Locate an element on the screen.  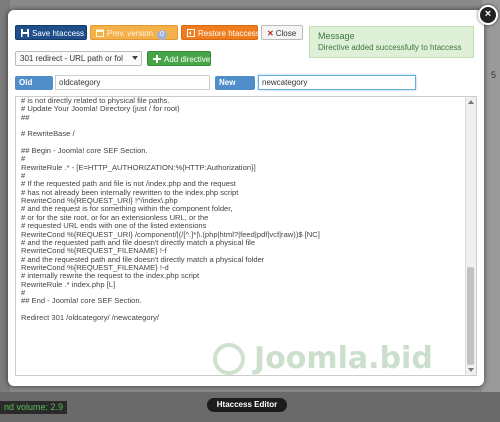
restore-htaccess-button: Restore htaccess is located at coordinates (220, 32).